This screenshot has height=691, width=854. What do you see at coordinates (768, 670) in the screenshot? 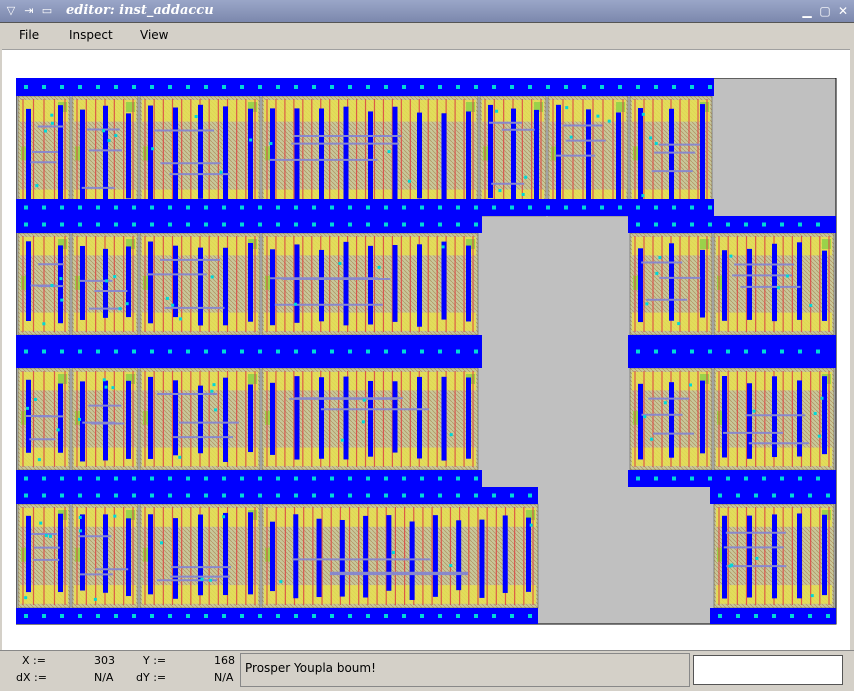
I see `command-input` at bounding box center [768, 670].